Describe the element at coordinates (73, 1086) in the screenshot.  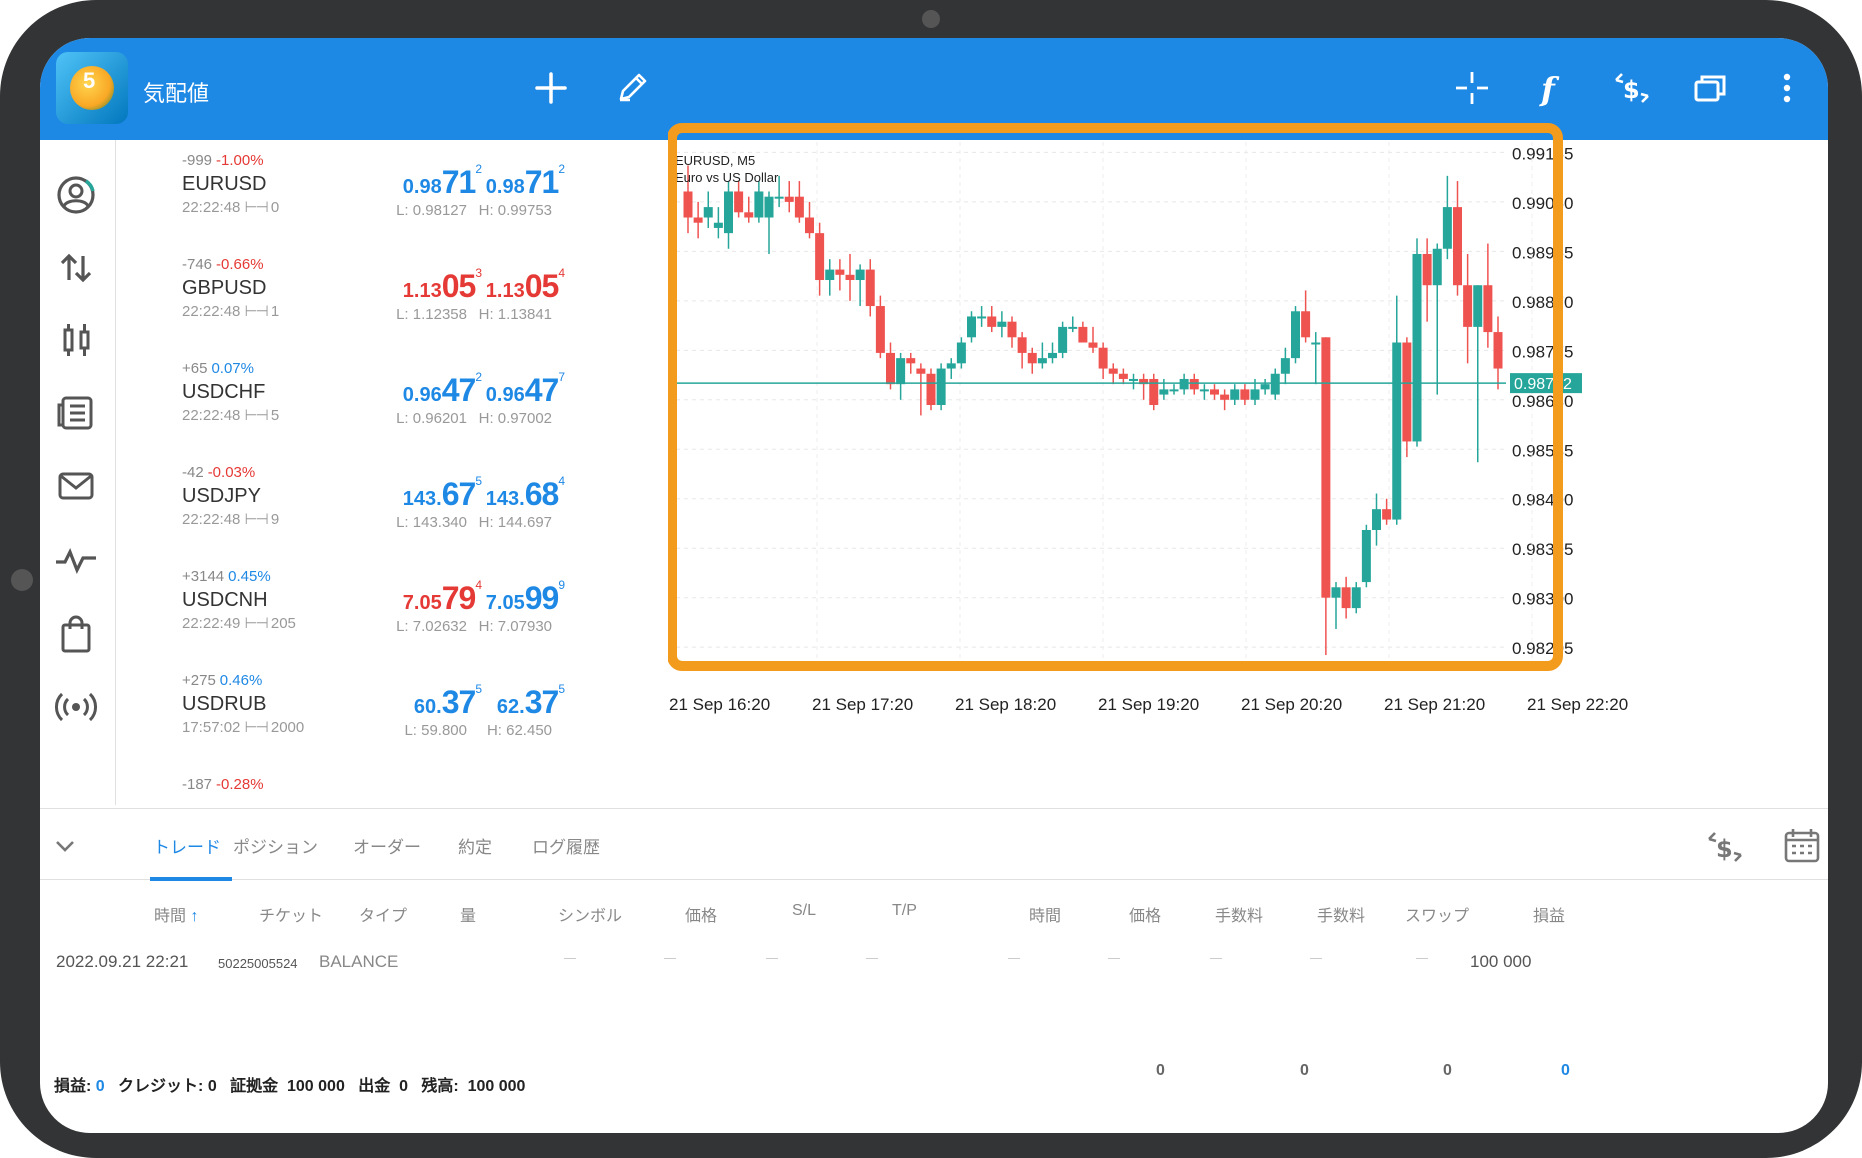
I see `pl-label: 損益:` at that location.